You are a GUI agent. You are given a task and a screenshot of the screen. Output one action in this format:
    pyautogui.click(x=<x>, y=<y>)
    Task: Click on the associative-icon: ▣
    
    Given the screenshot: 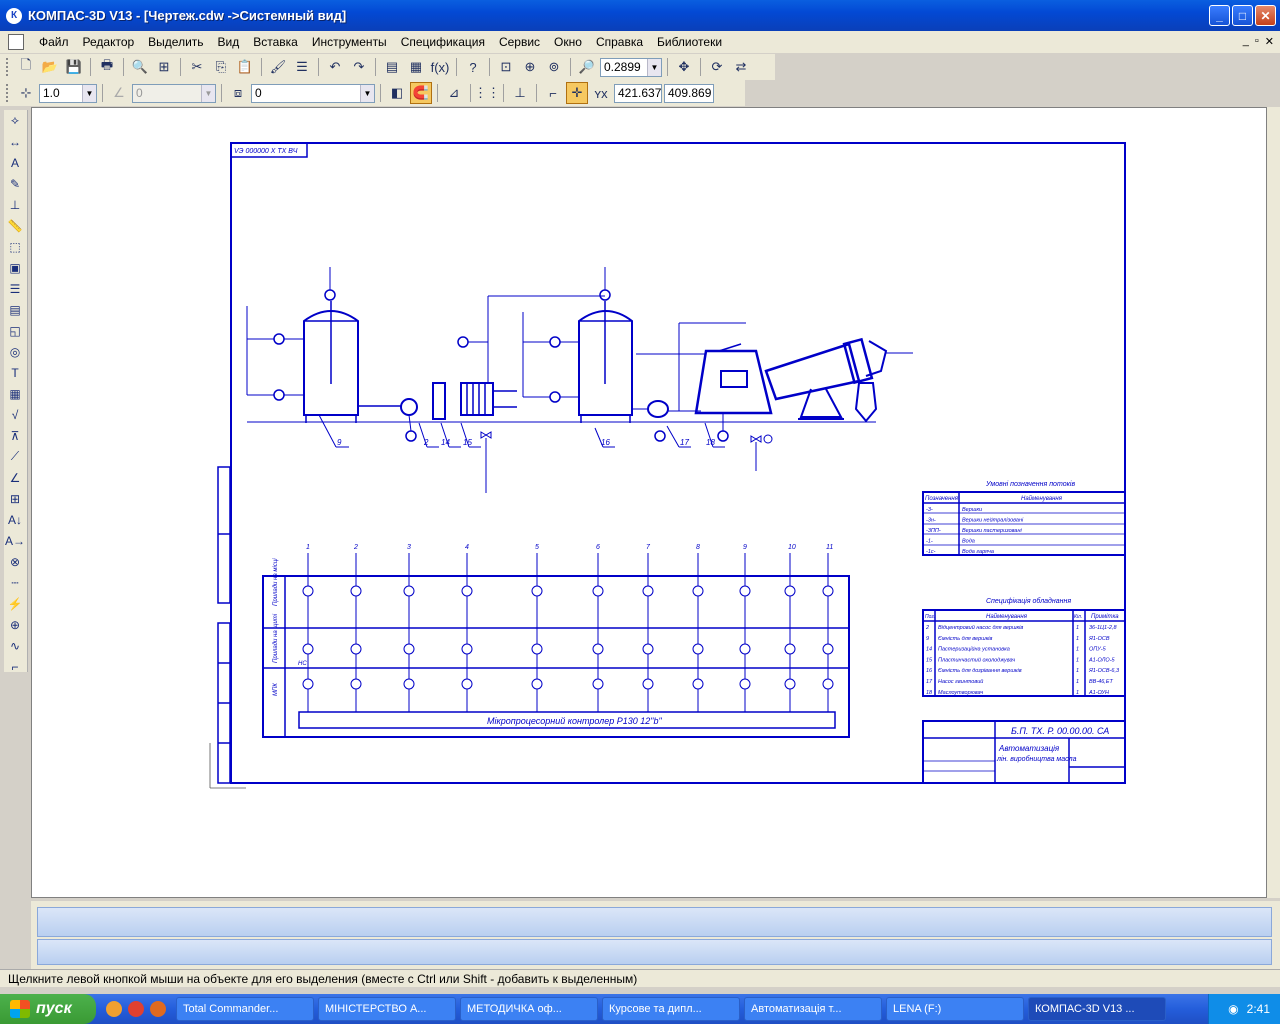 What is the action you would take?
    pyautogui.click(x=15, y=267)
    